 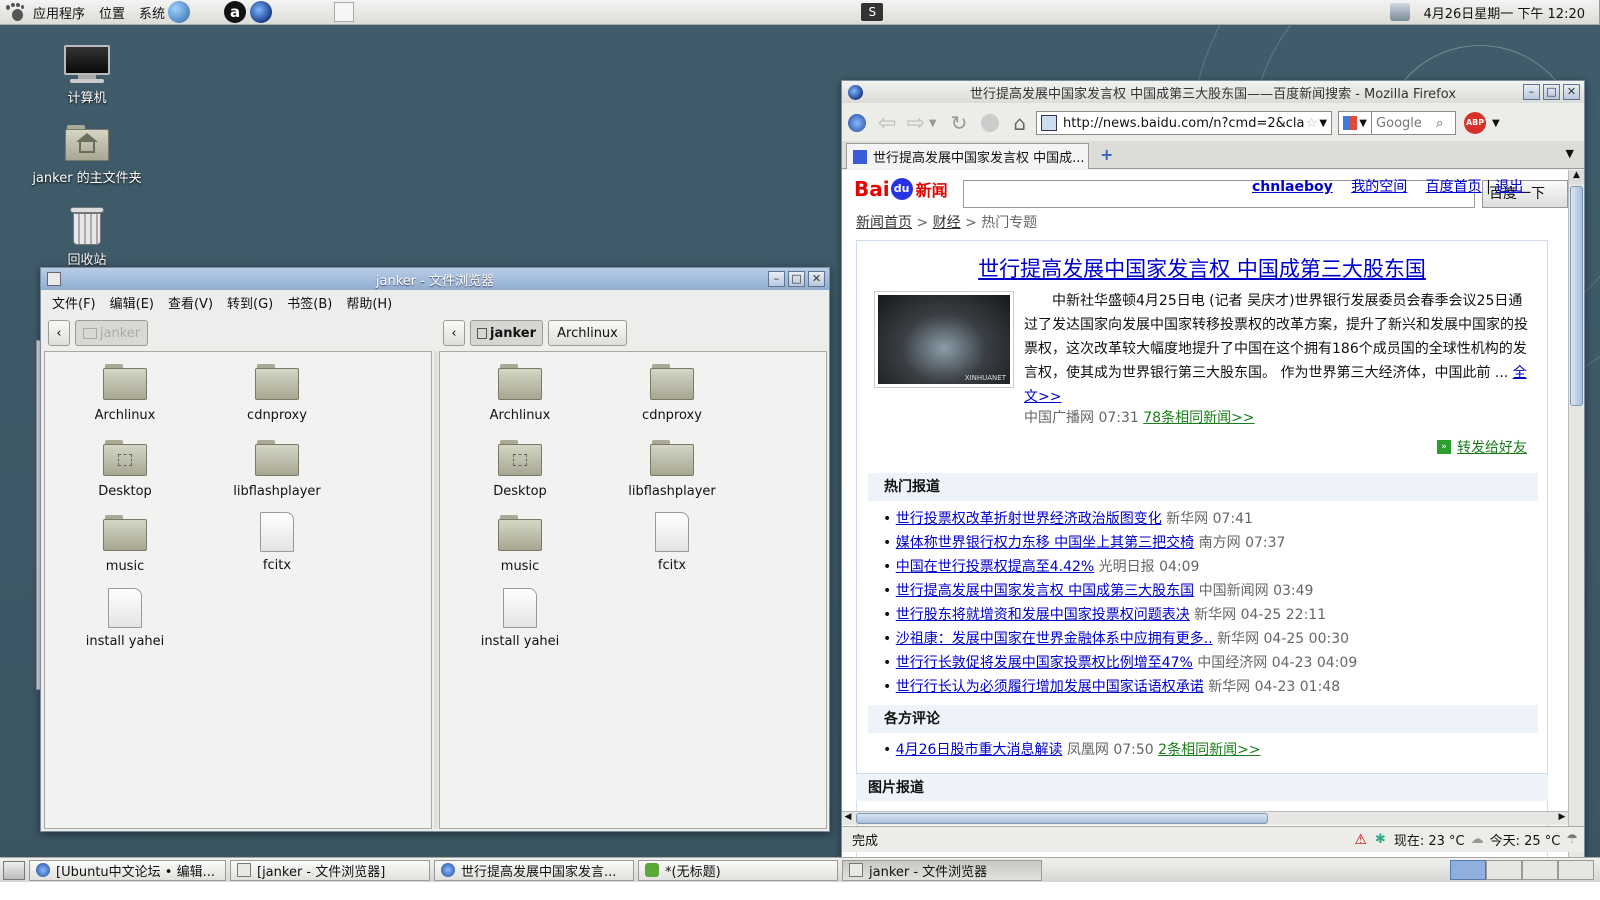 What do you see at coordinates (1400, 12) in the screenshot?
I see `network-status-icon` at bounding box center [1400, 12].